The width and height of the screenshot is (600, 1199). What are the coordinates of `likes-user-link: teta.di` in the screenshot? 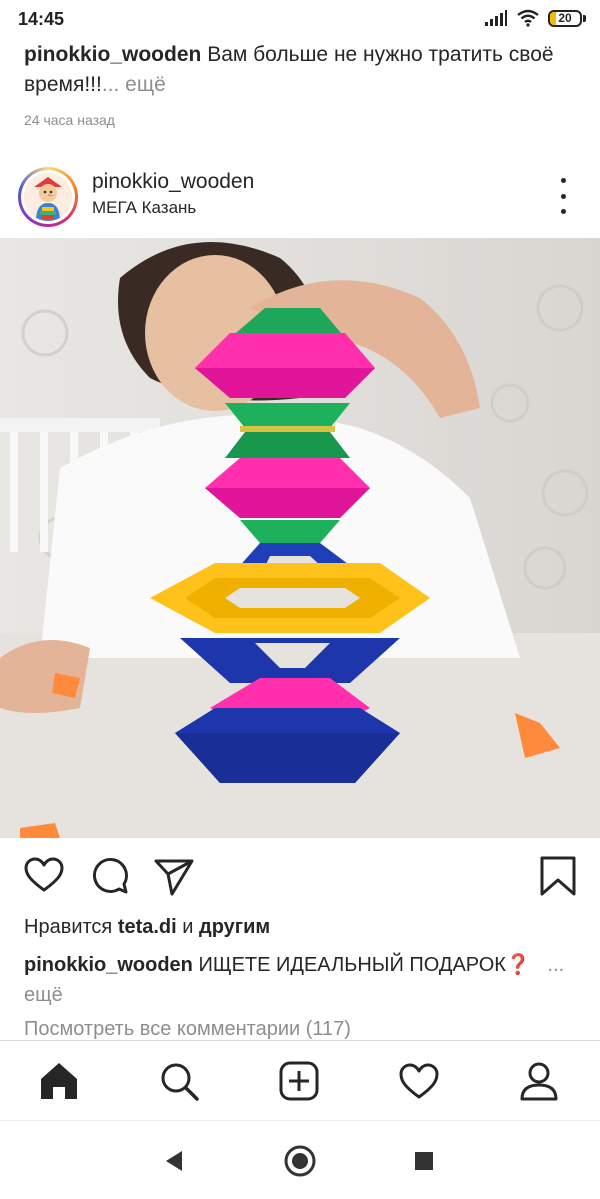 It's located at (147, 927).